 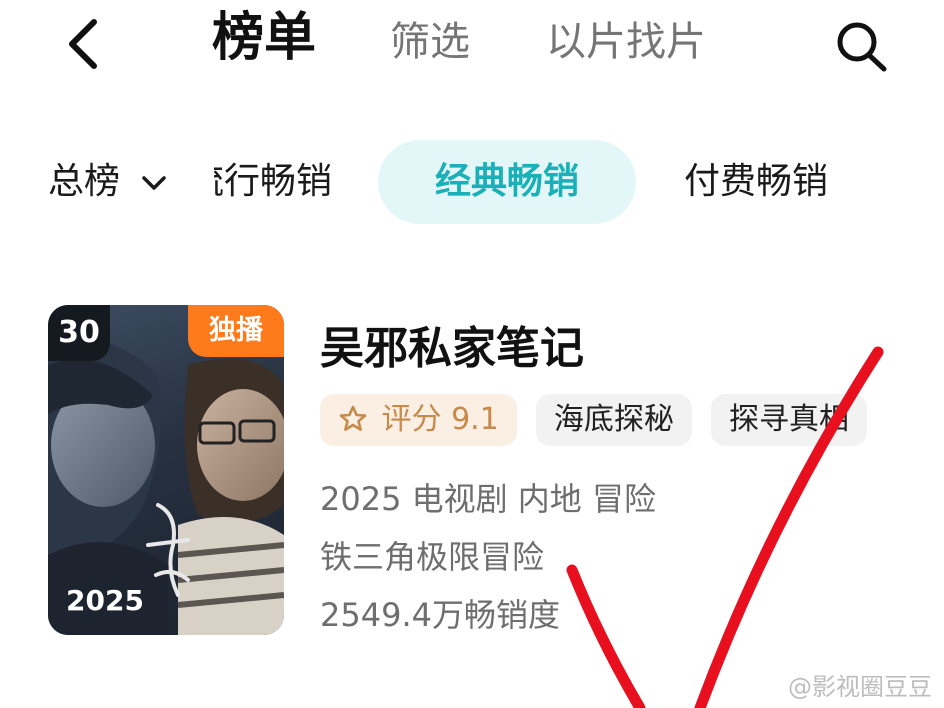 I want to click on back-button, so click(x=84, y=44).